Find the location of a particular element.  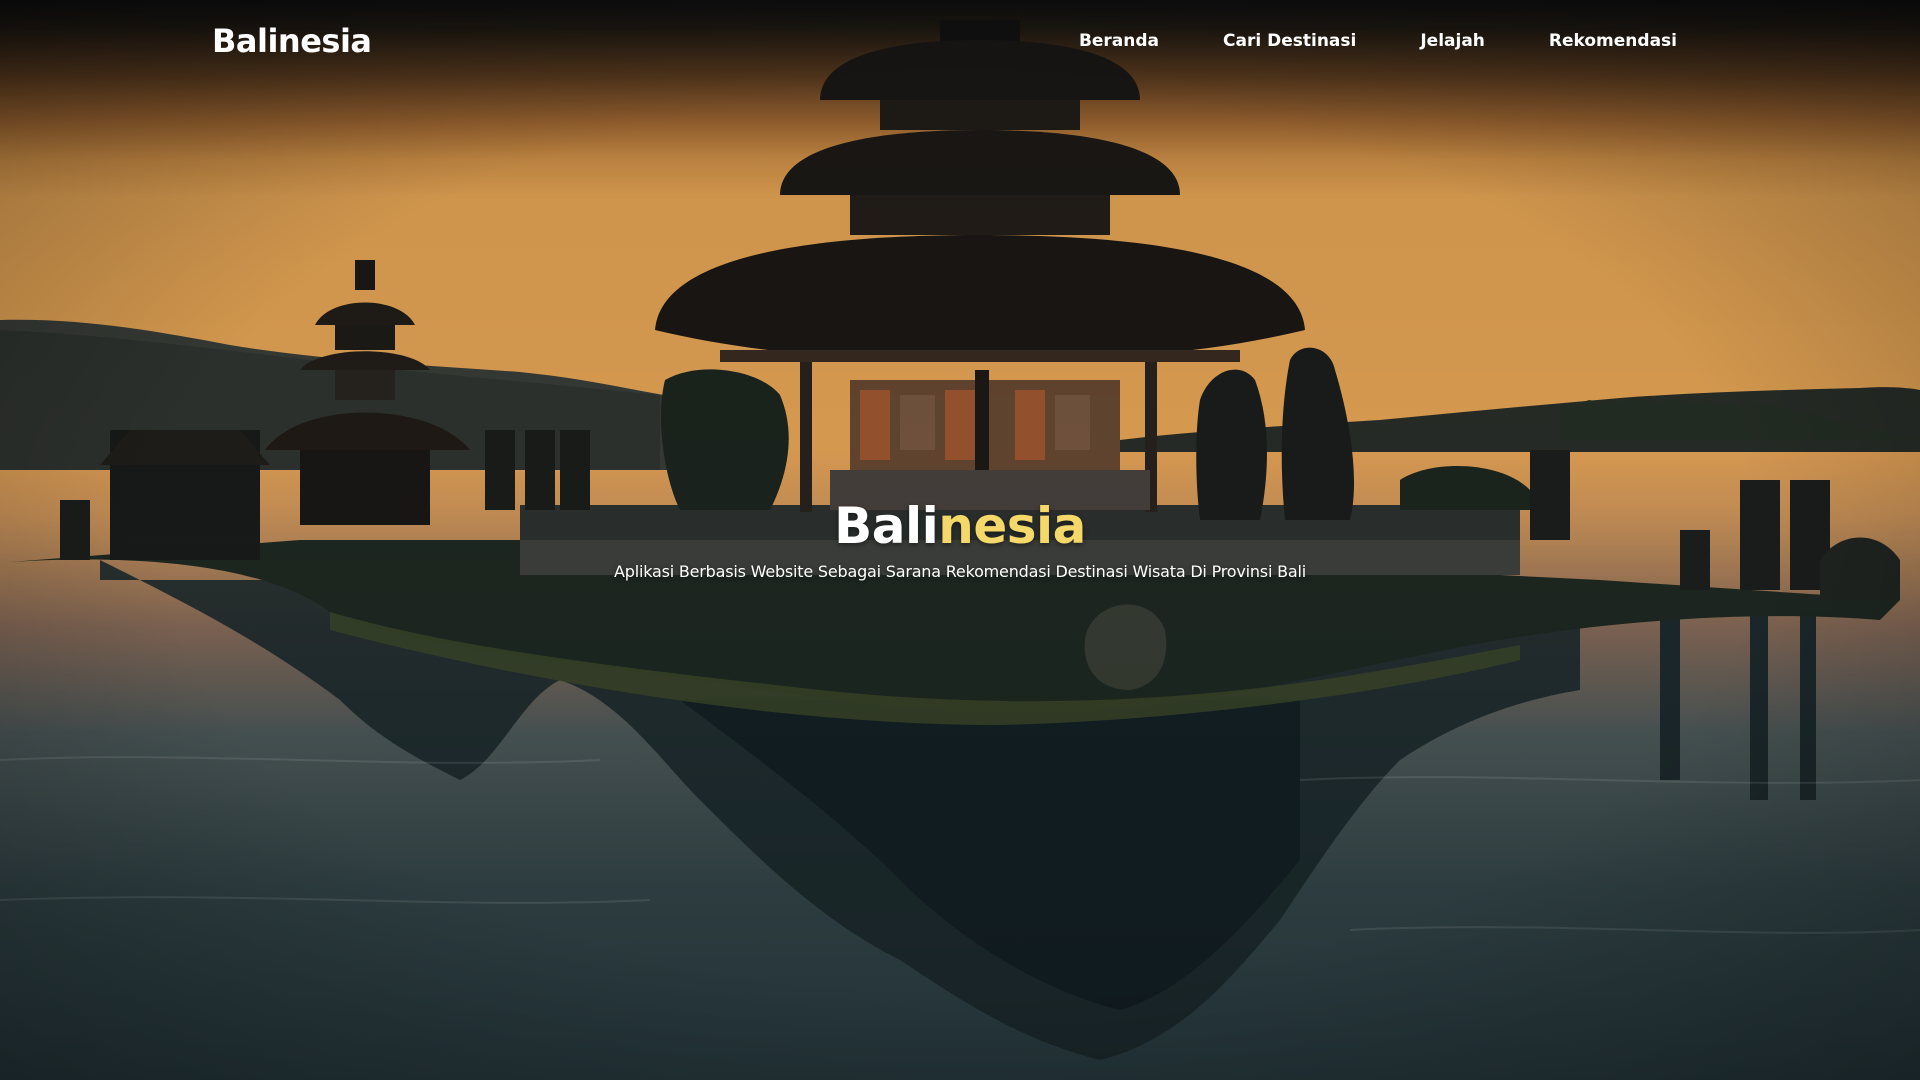

brand-logo-link: Balinesia is located at coordinates (292, 41).